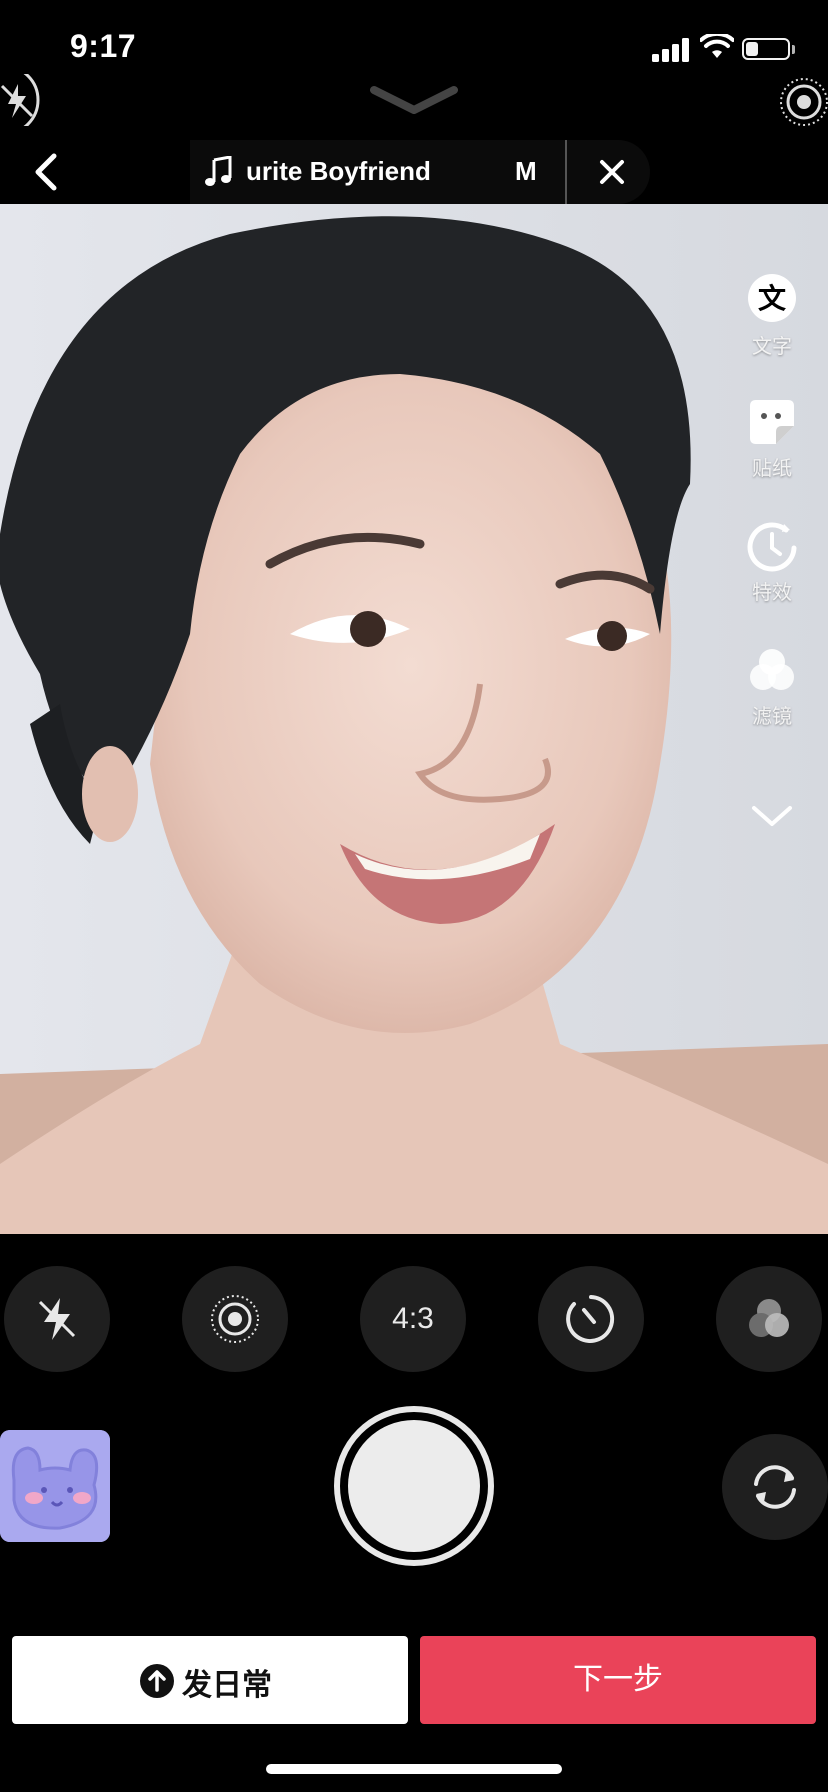  What do you see at coordinates (566, 172) in the screenshot?
I see `divider` at bounding box center [566, 172].